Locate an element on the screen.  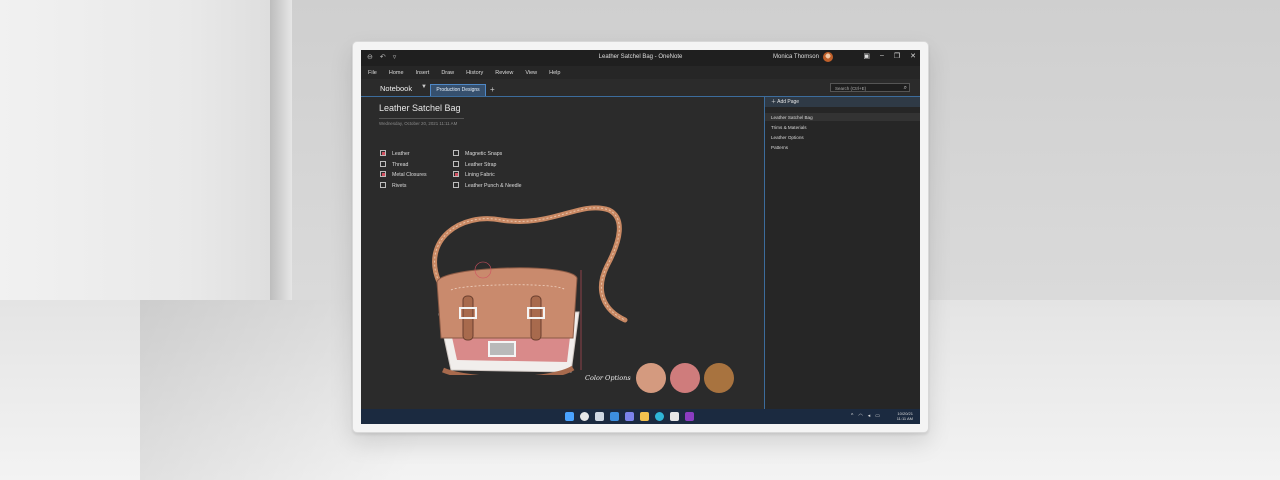
store-icon is located at coordinates (674, 416).